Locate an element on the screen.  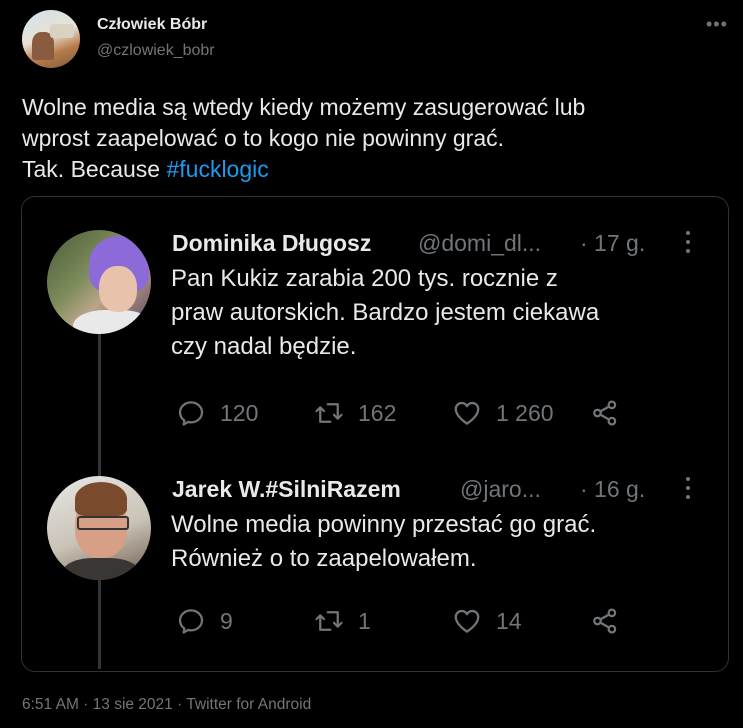
author-handle: @czlowiek_bobr is located at coordinates (156, 51).